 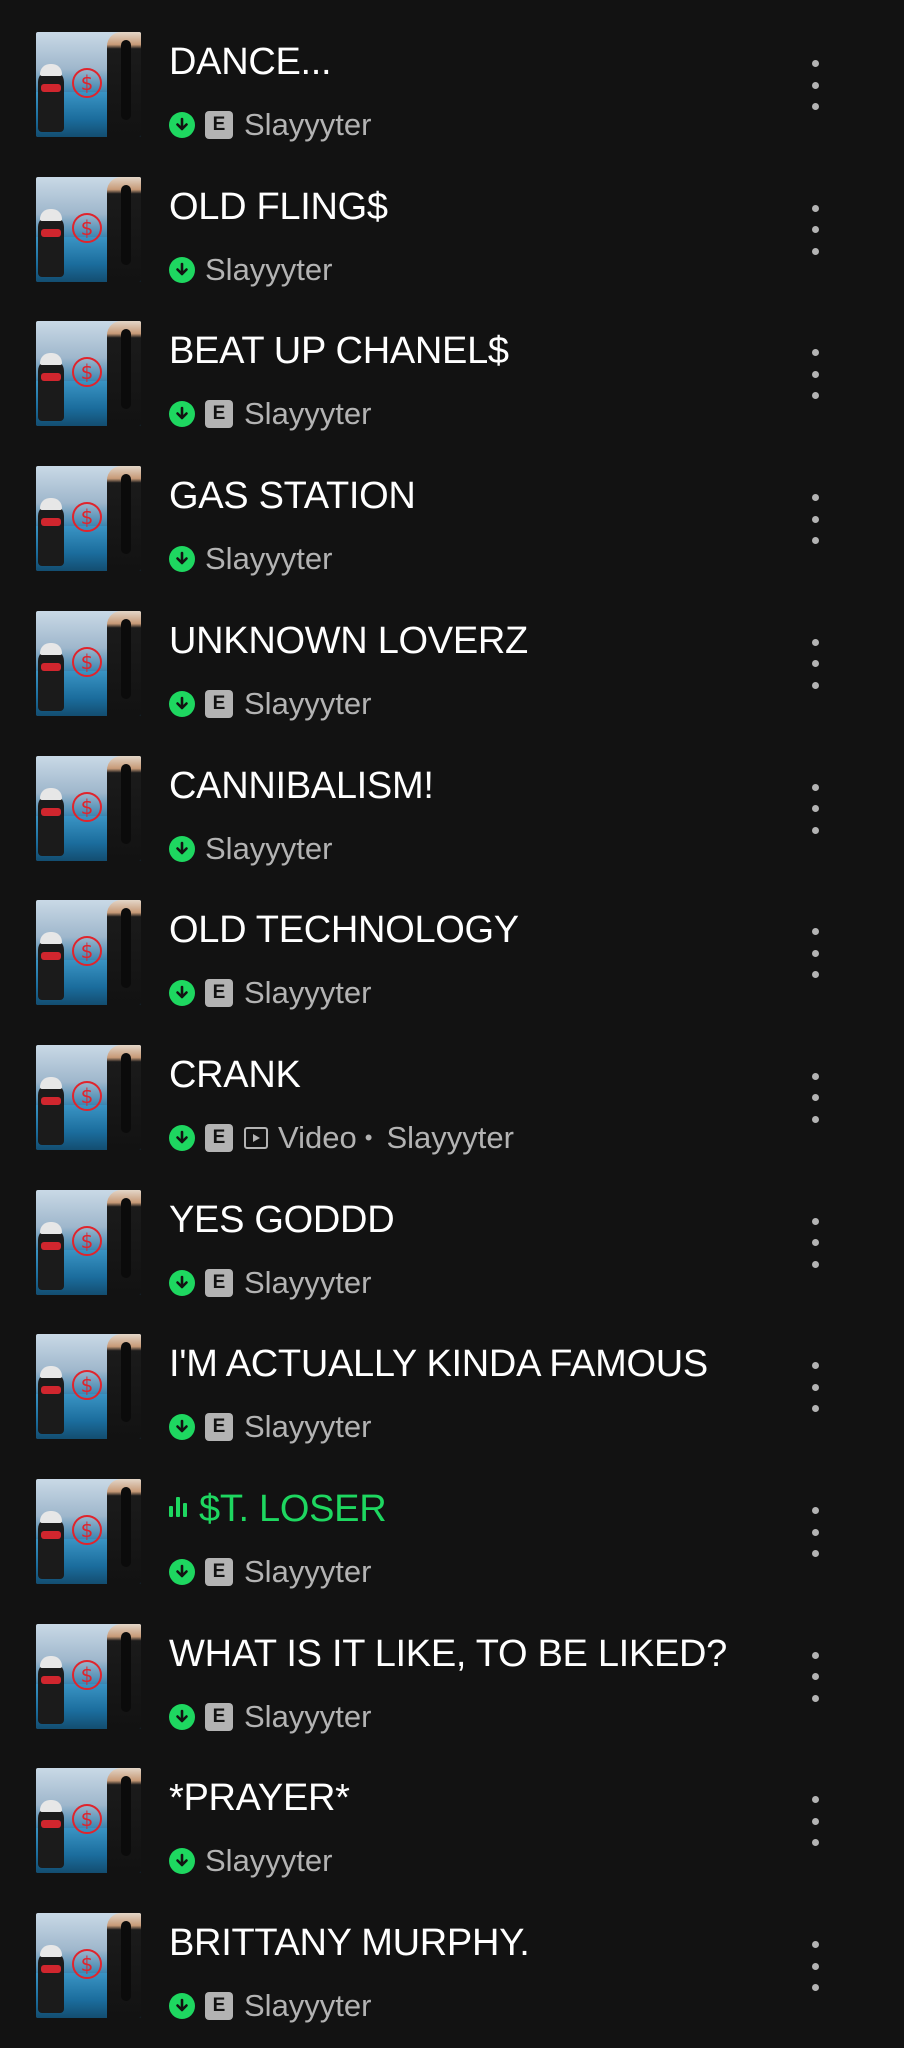 I want to click on track-row: $ CANNIBALISM! Slayyyter, so click(x=452, y=806).